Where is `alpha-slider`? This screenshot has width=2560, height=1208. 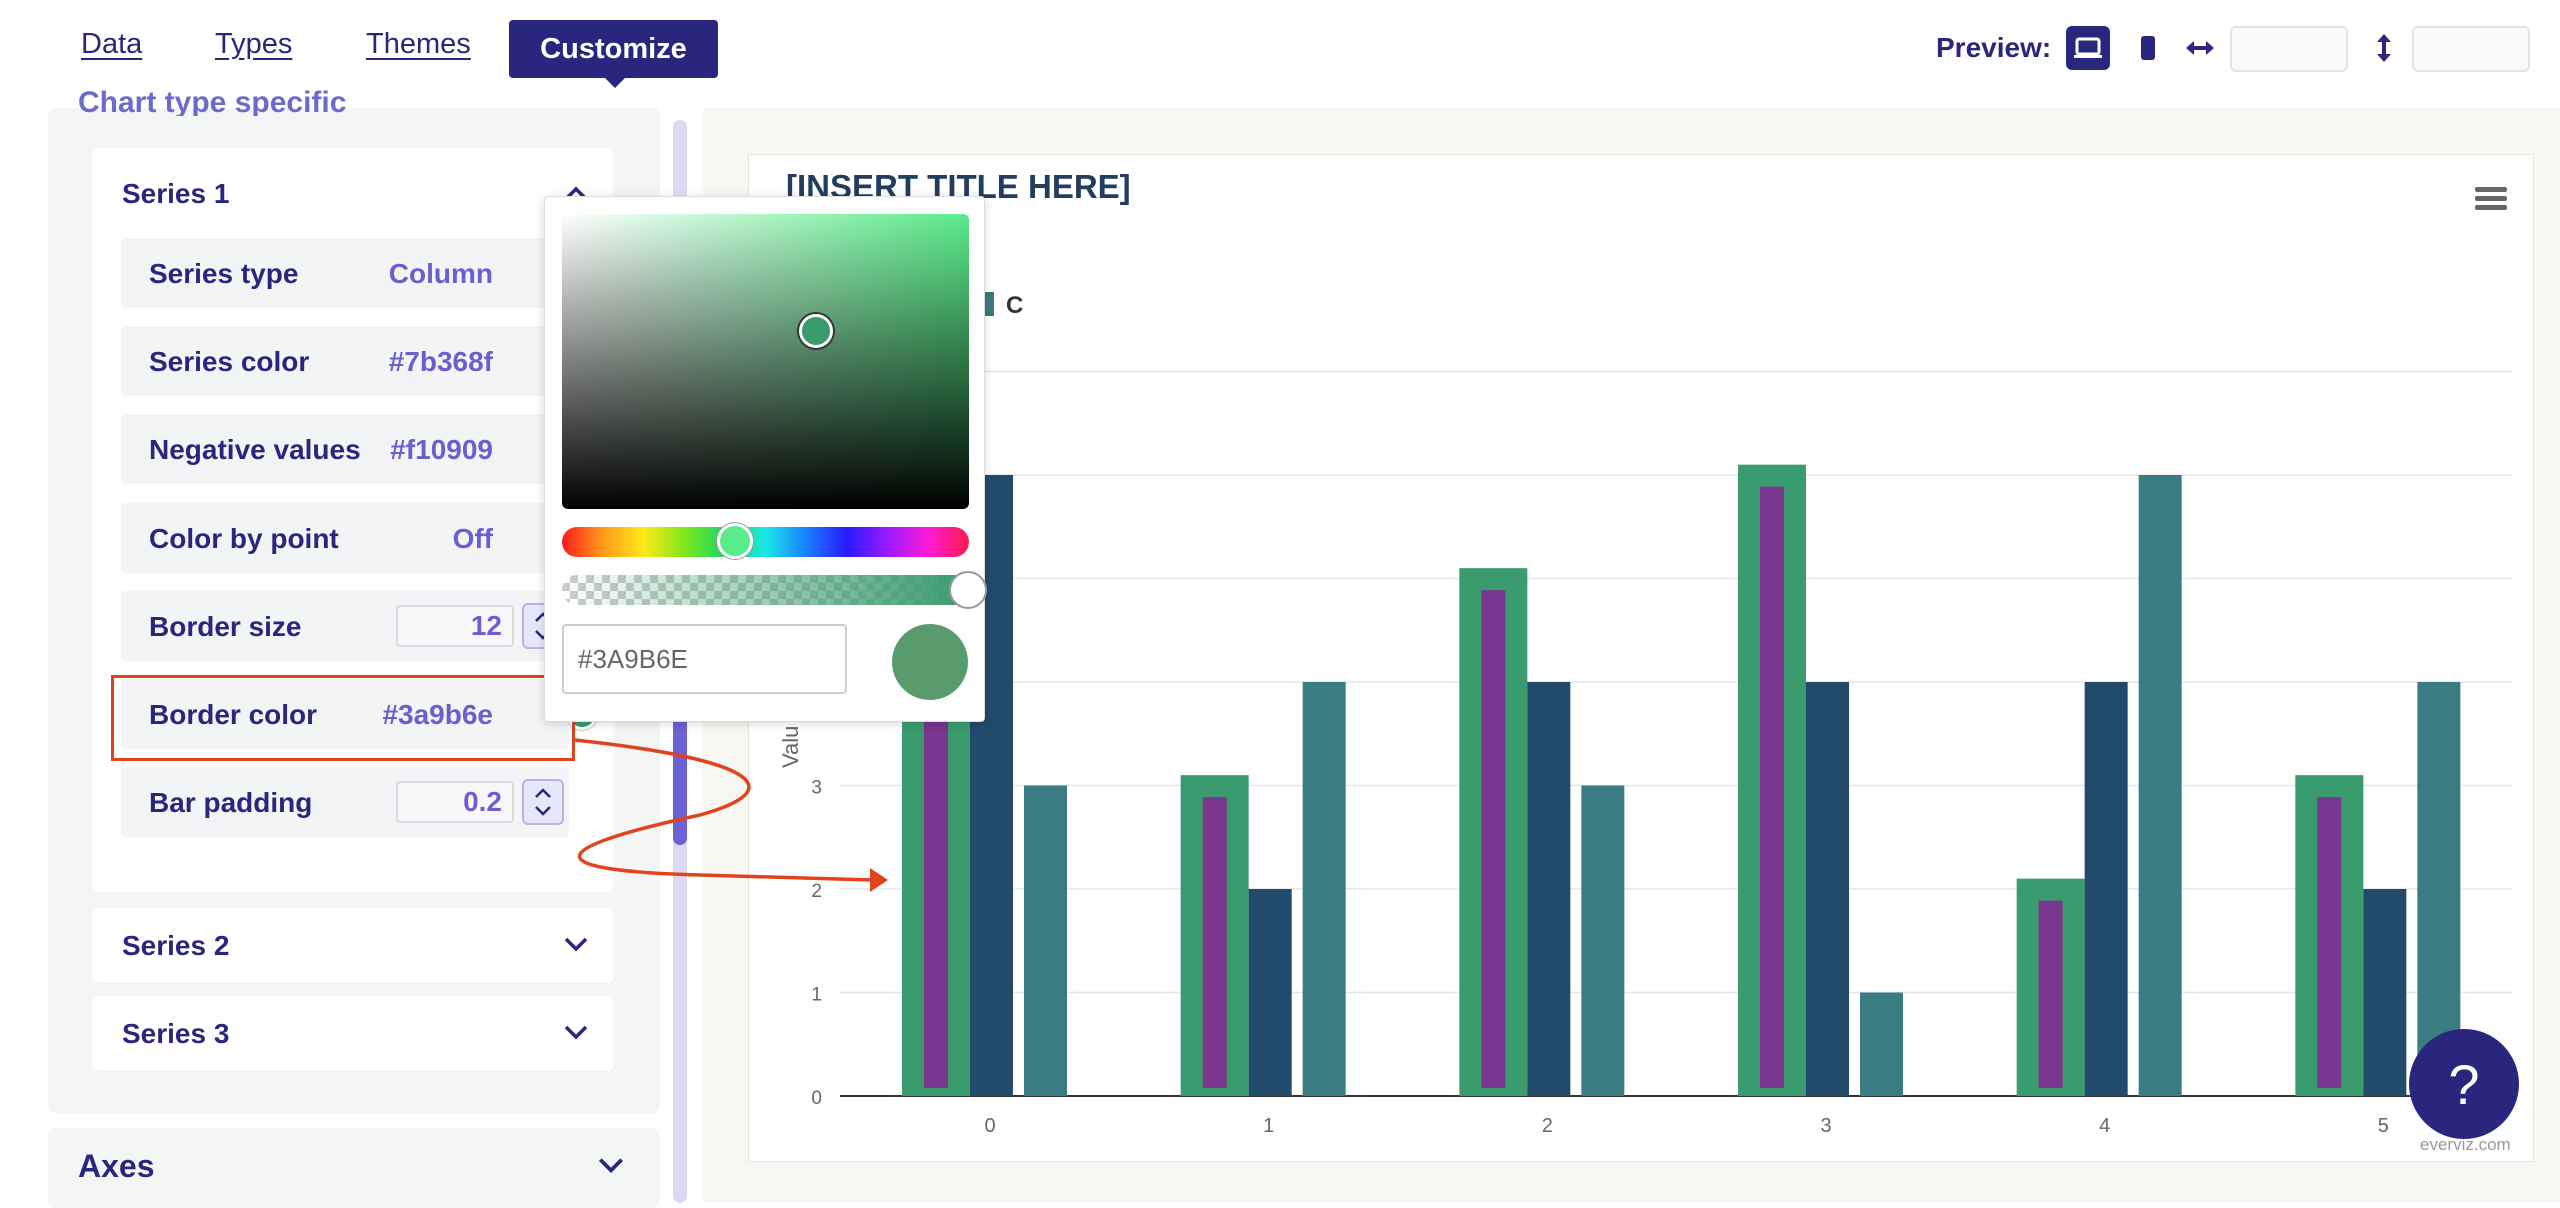
alpha-slider is located at coordinates (765, 590).